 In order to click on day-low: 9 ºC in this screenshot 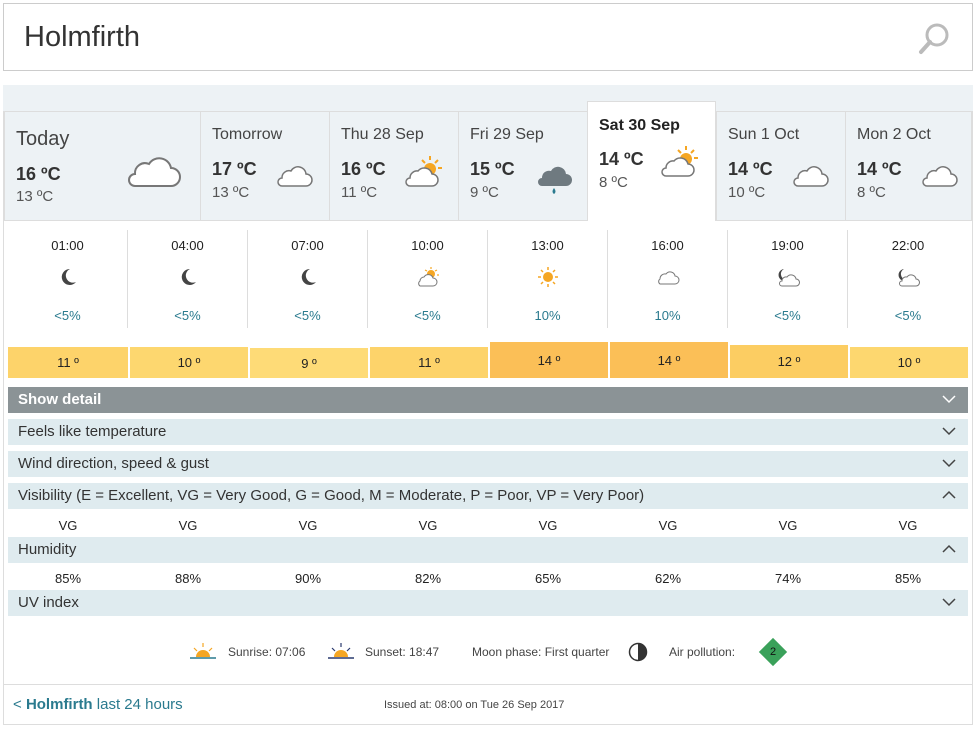, I will do `click(484, 192)`.